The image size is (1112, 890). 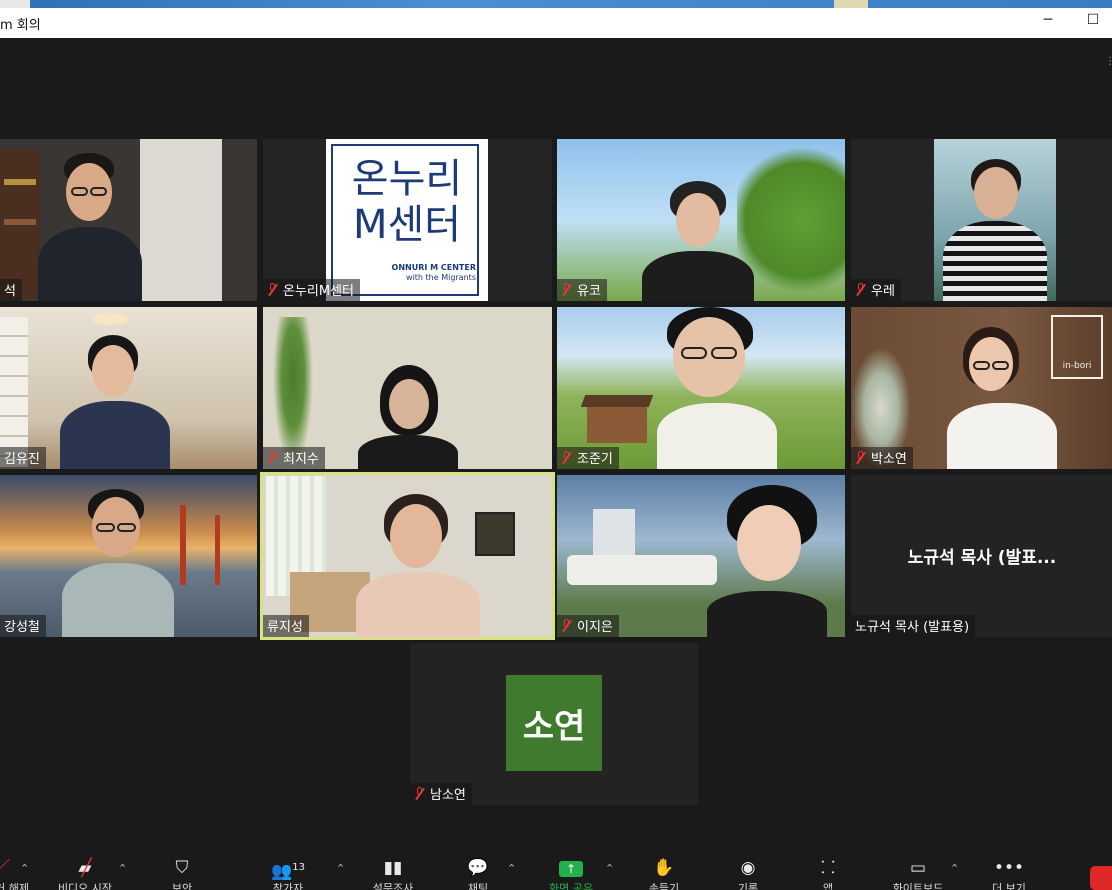 I want to click on participant-name-label: 김유진, so click(x=23, y=458).